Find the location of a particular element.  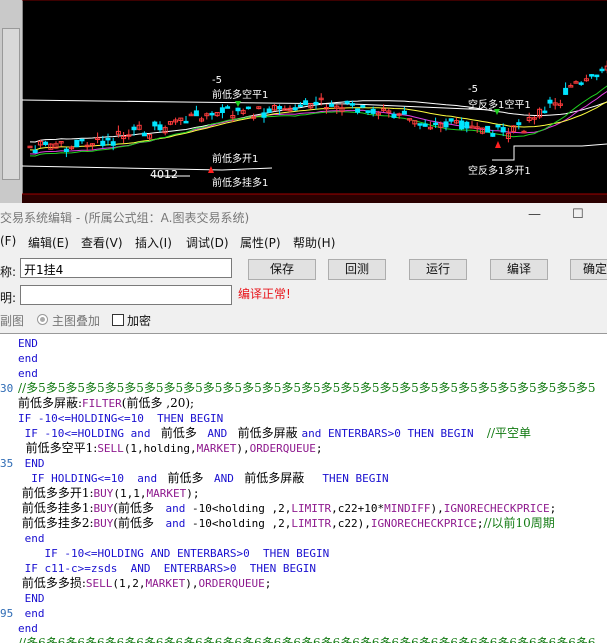

code-line: 前低多屏蔽:FILTER(前低多 ,20); is located at coordinates (106, 403).